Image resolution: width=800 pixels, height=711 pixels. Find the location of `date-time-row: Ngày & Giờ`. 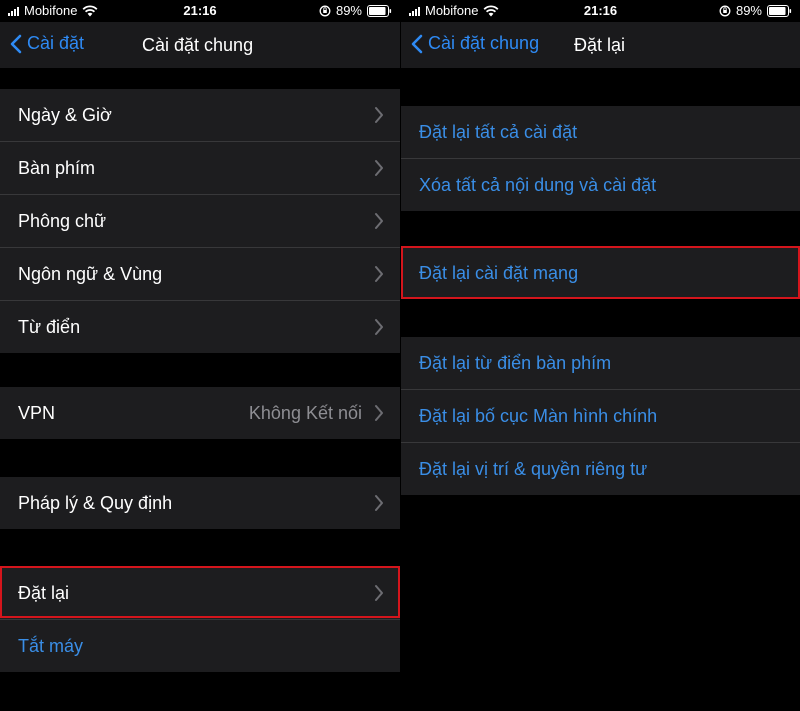

date-time-row: Ngày & Giờ is located at coordinates (200, 115).